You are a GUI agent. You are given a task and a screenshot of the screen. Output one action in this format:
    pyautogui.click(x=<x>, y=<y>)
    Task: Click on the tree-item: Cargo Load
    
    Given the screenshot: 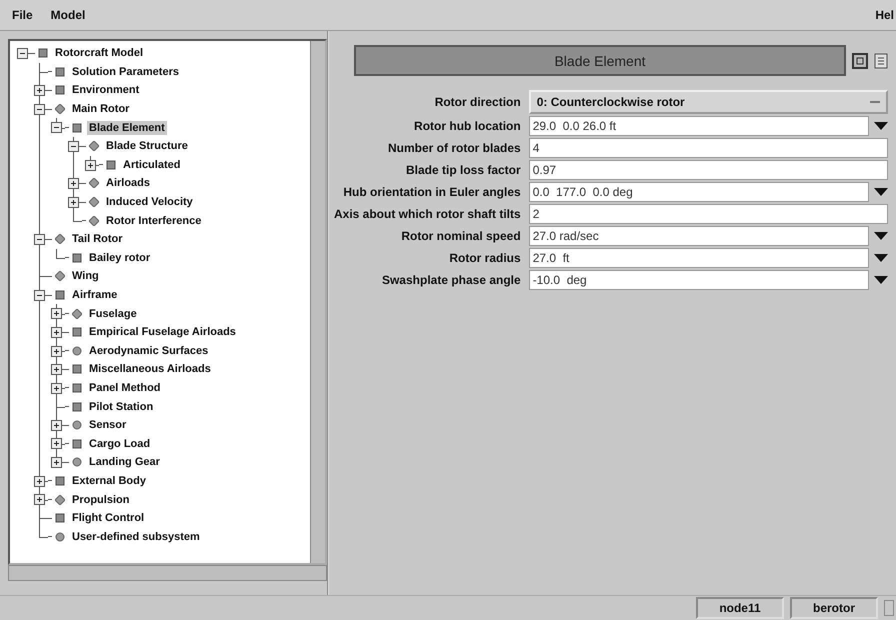 What is the action you would take?
    pyautogui.click(x=119, y=443)
    